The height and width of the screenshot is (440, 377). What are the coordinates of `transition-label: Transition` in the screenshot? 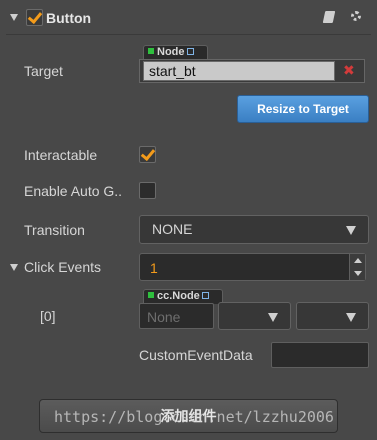 It's located at (54, 230).